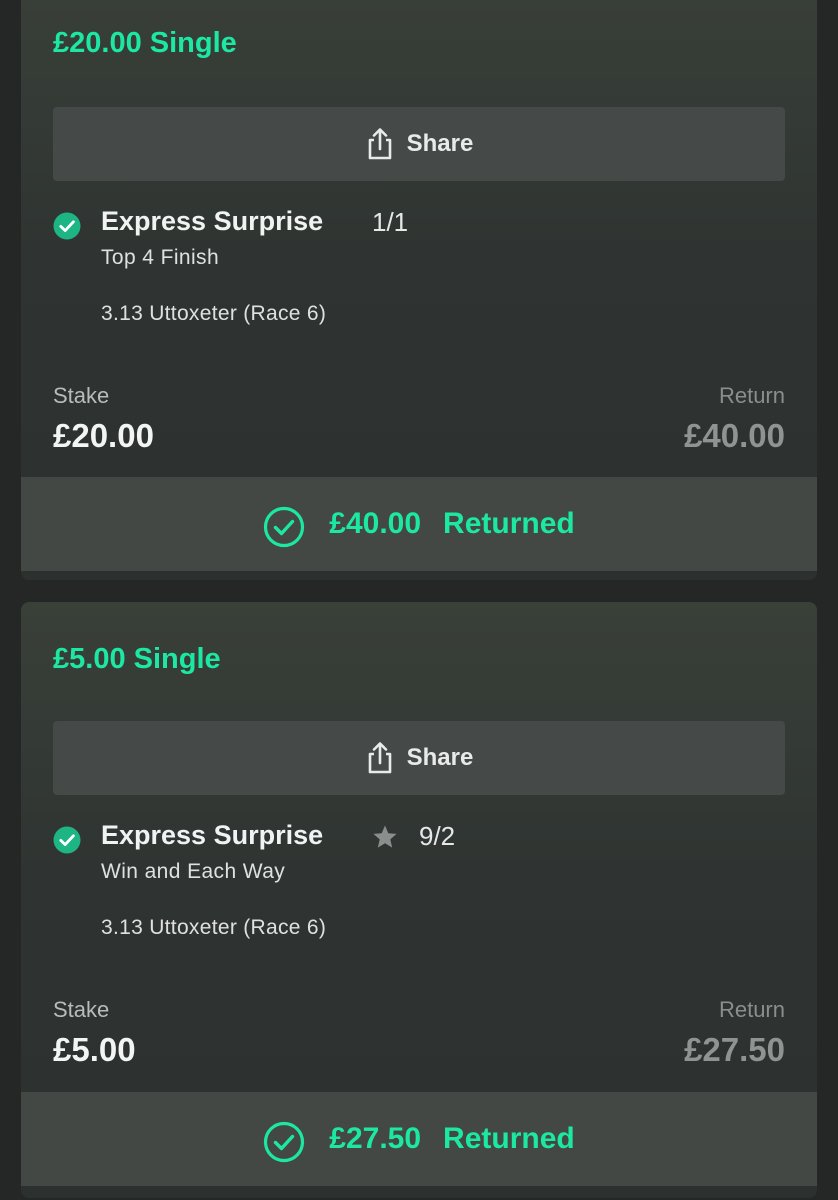 Image resolution: width=838 pixels, height=1200 pixels. I want to click on returned-amount: £27.50, so click(375, 1138).